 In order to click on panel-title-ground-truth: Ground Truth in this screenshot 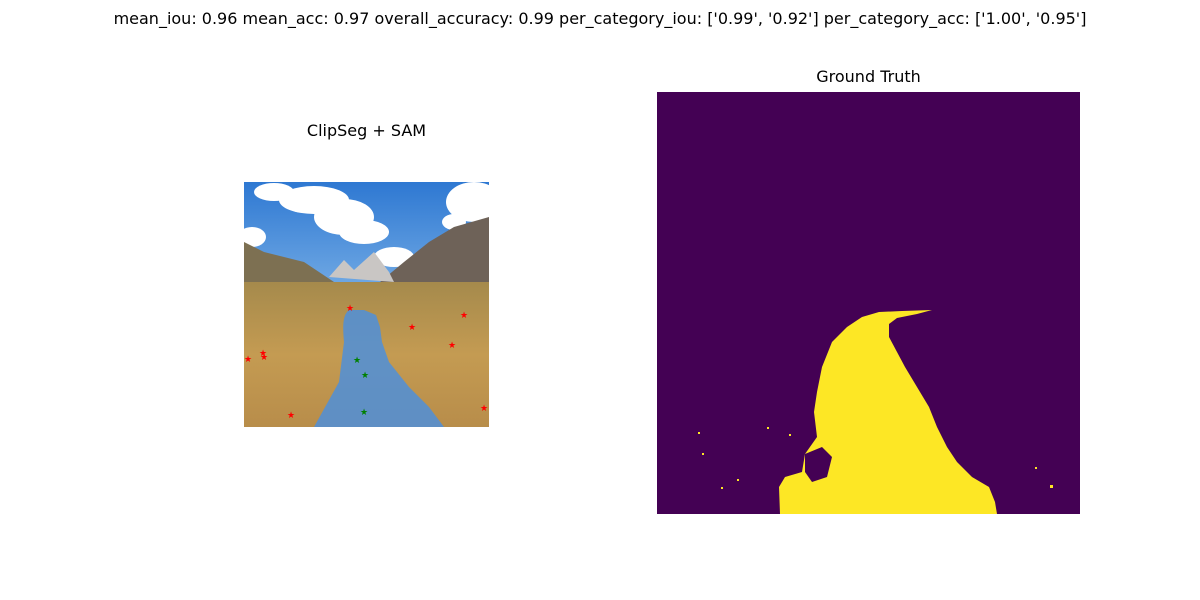, I will do `click(868, 76)`.